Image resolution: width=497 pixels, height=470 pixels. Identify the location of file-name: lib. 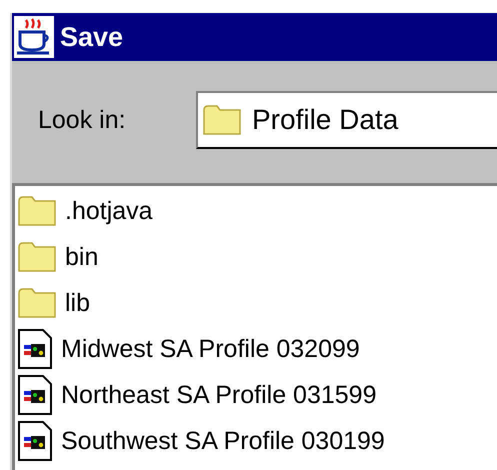
(77, 303).